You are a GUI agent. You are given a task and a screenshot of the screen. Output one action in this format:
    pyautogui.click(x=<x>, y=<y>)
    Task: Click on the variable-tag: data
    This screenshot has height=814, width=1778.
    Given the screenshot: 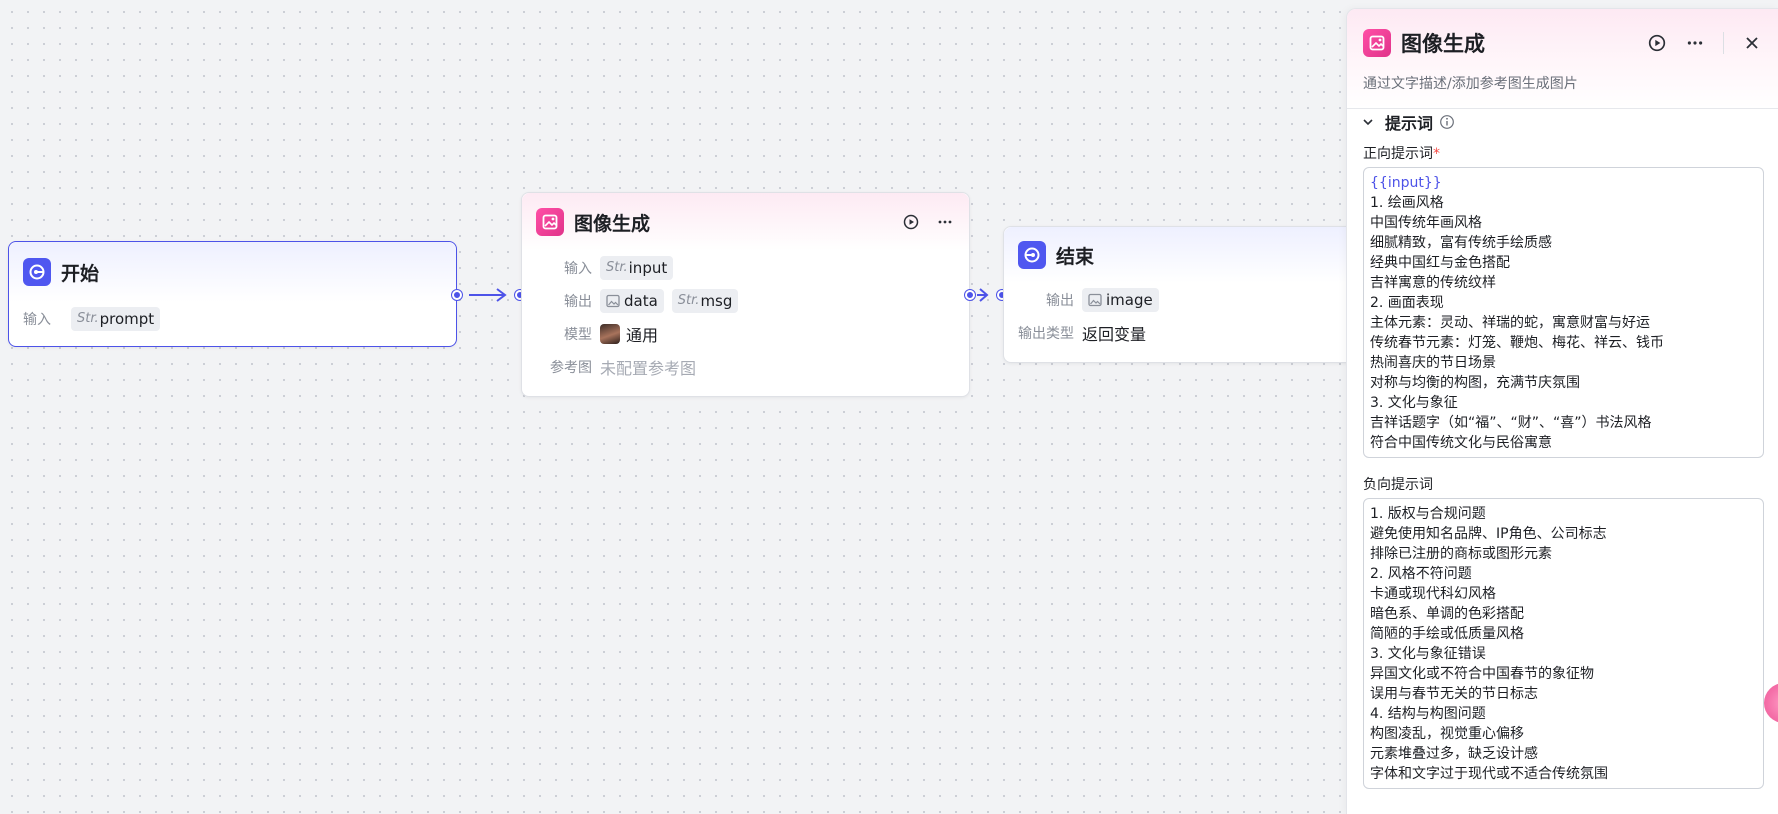 What is the action you would take?
    pyautogui.click(x=632, y=300)
    